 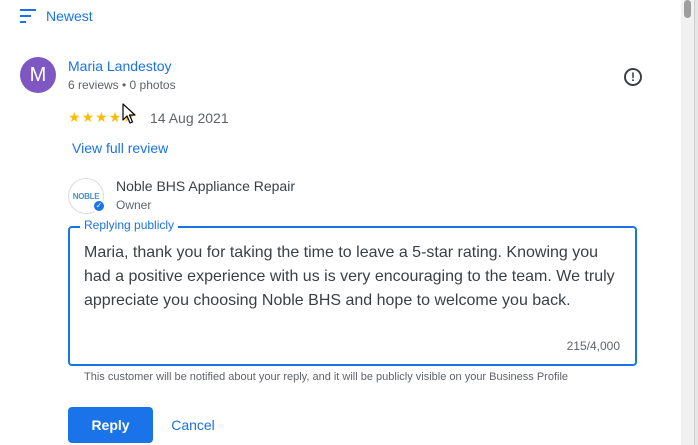 What do you see at coordinates (687, 222) in the screenshot?
I see `scrollbar-track` at bounding box center [687, 222].